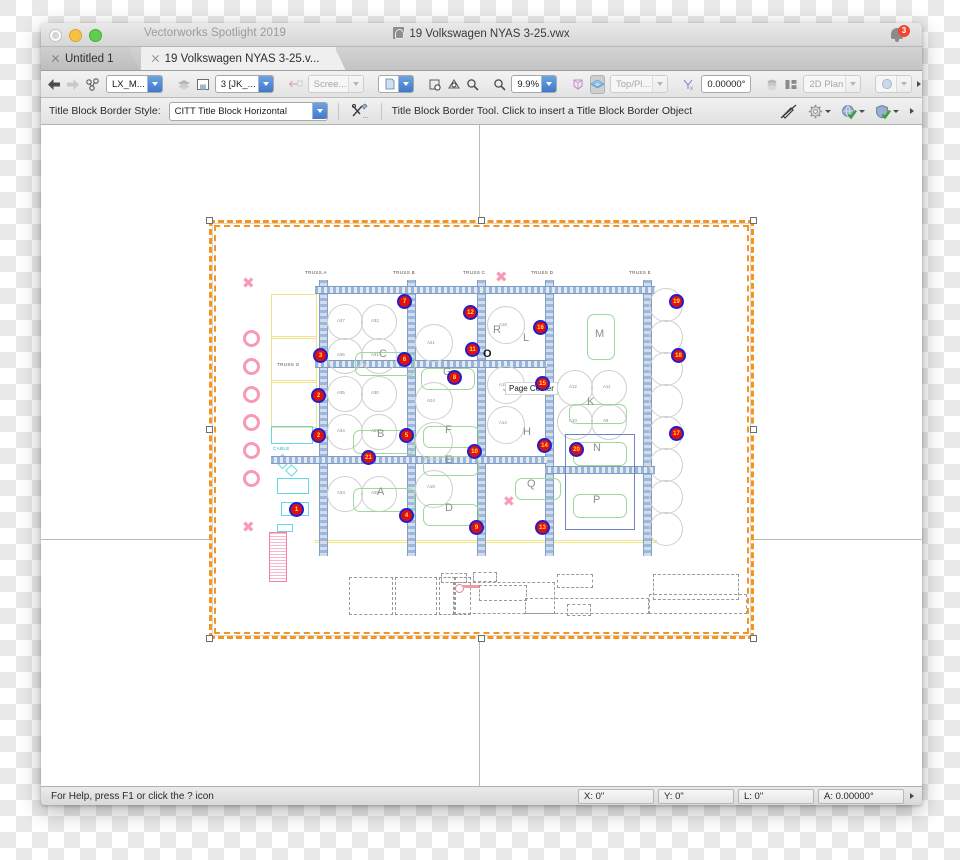 Image resolution: width=960 pixels, height=860 pixels. Describe the element at coordinates (90, 58) in the screenshot. I see `tab-untitled-1: Untitled 1` at that location.